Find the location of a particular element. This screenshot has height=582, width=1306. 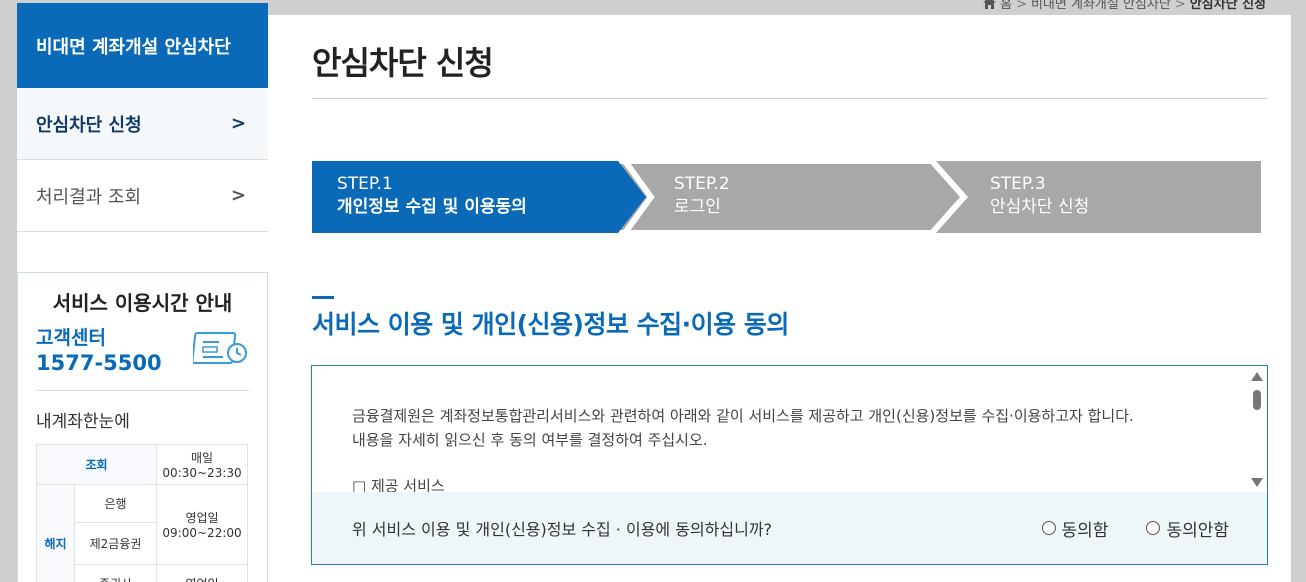

breadcrumb-home: 홈 is located at coordinates (1006, 6).